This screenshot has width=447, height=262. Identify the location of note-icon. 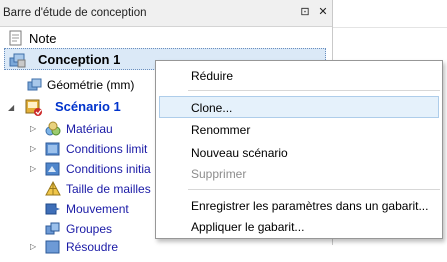
(17, 39).